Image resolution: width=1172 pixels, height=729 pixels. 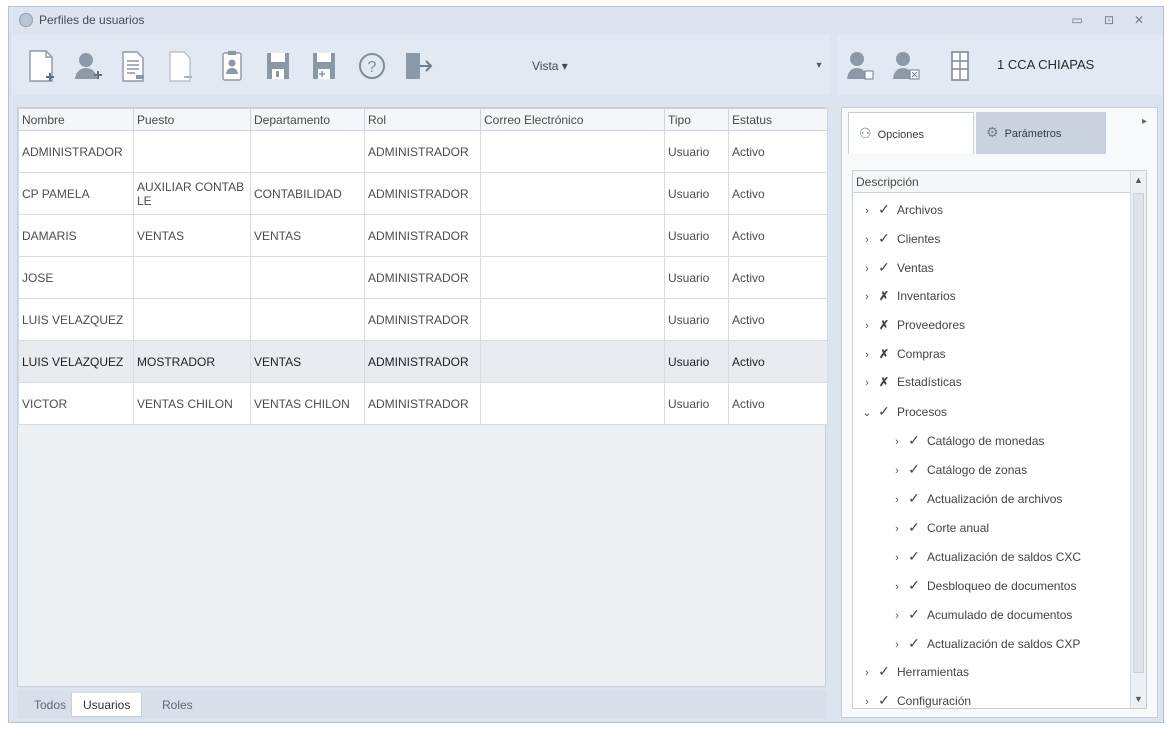 What do you see at coordinates (180, 66) in the screenshot?
I see `delete-document-icon` at bounding box center [180, 66].